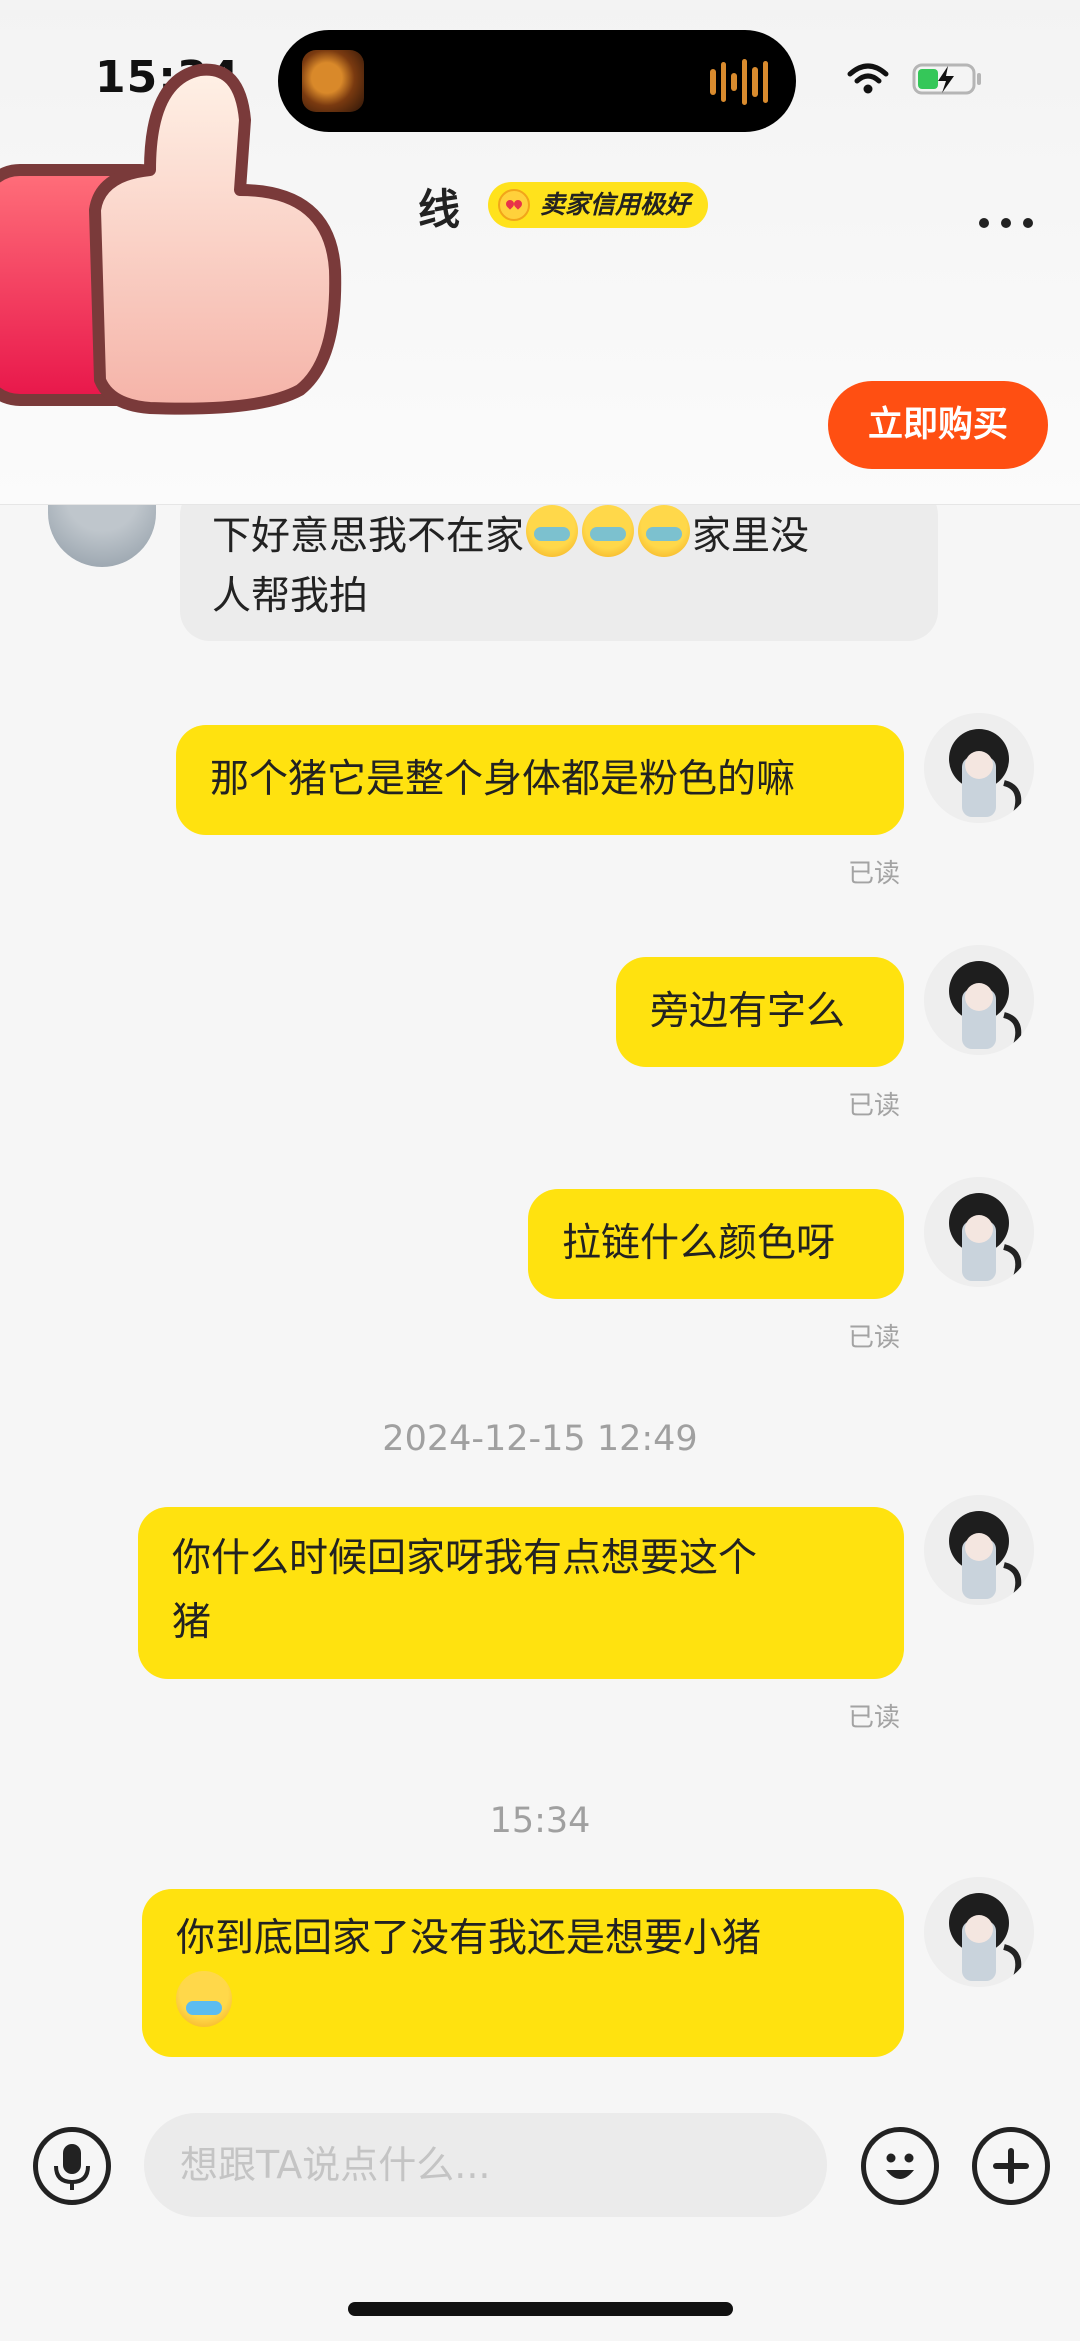 The width and height of the screenshot is (1080, 2341). What do you see at coordinates (540, 1439) in the screenshot?
I see `chat-timestamp: 2024-12-15 12:49` at bounding box center [540, 1439].